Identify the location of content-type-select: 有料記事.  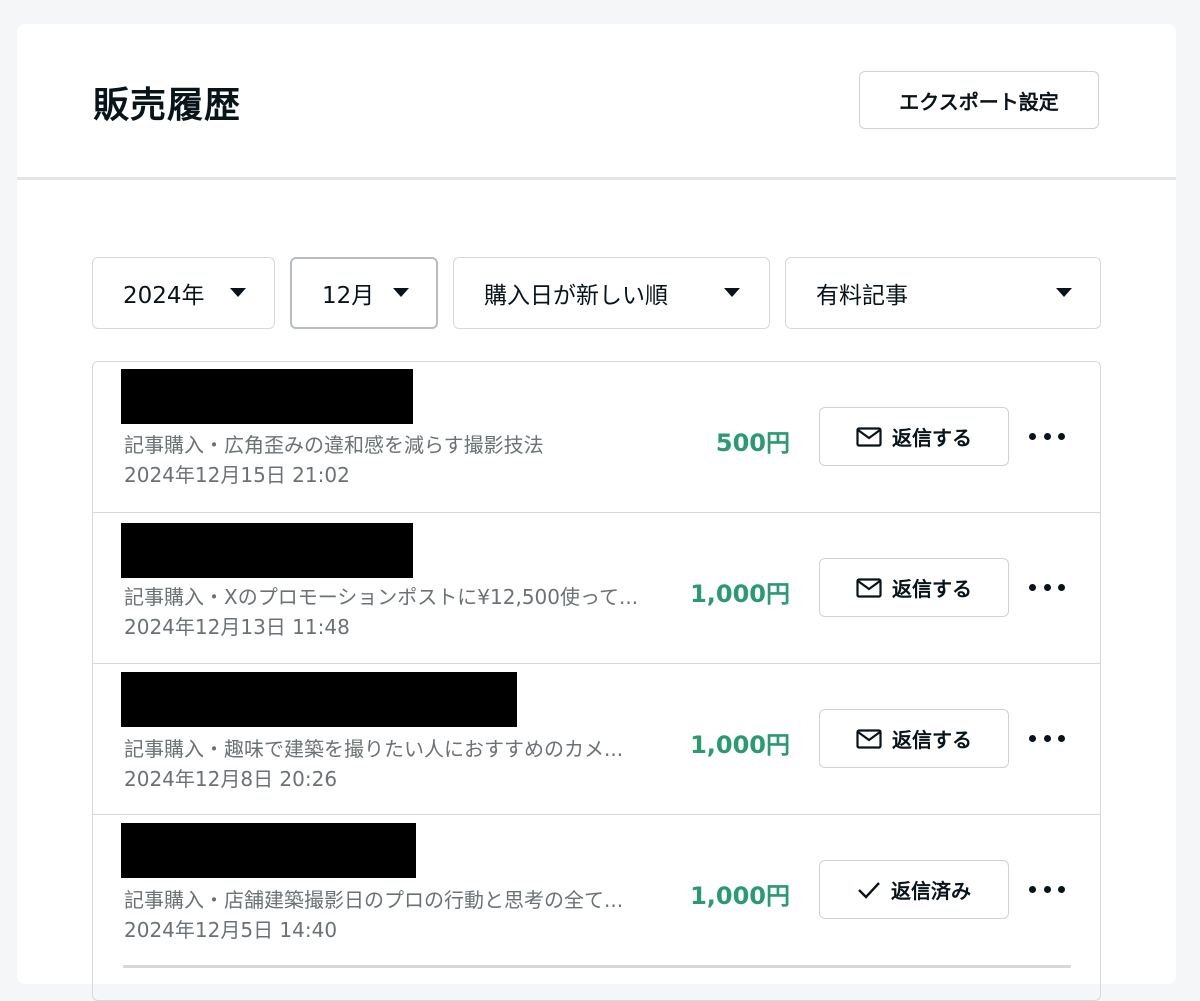
(943, 293).